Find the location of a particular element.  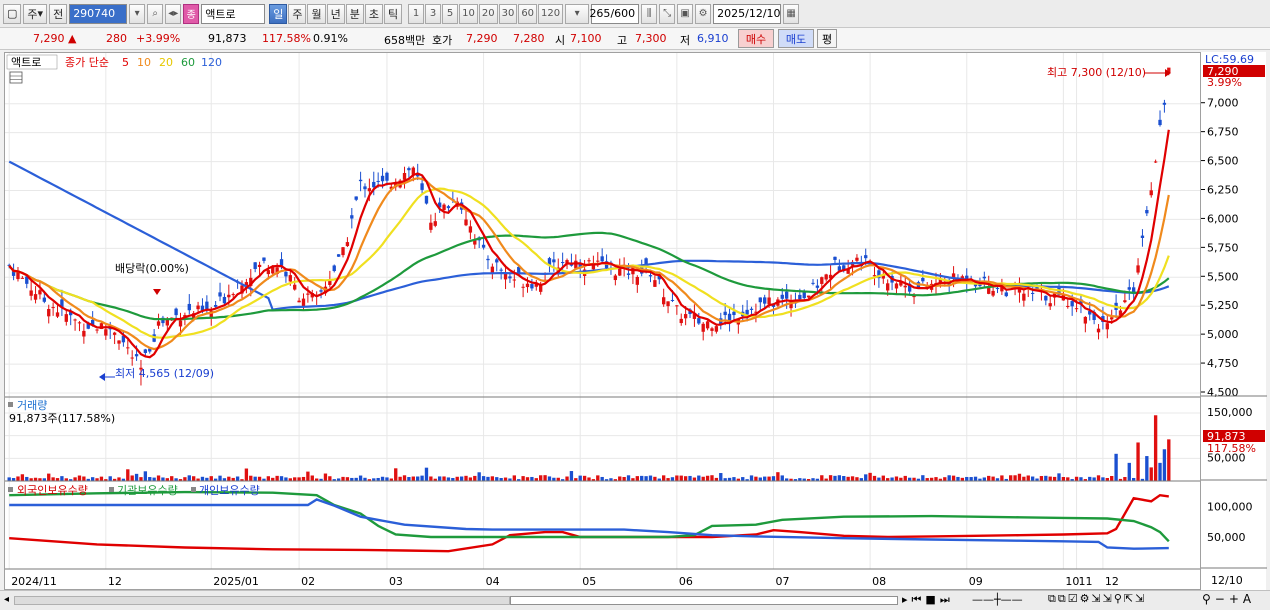

tool-icons: ⧉⧉☑⚙⇲⇲⚲⇱⇲ is located at coordinates (1097, 599).